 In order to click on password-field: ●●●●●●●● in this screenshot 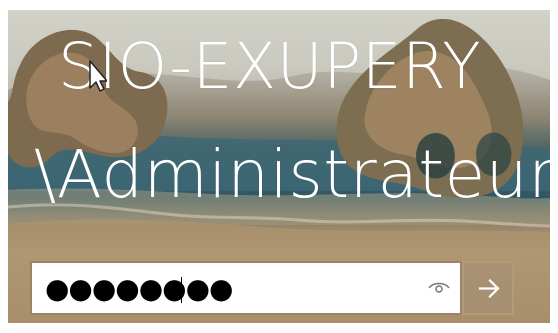, I will do `click(246, 288)`.